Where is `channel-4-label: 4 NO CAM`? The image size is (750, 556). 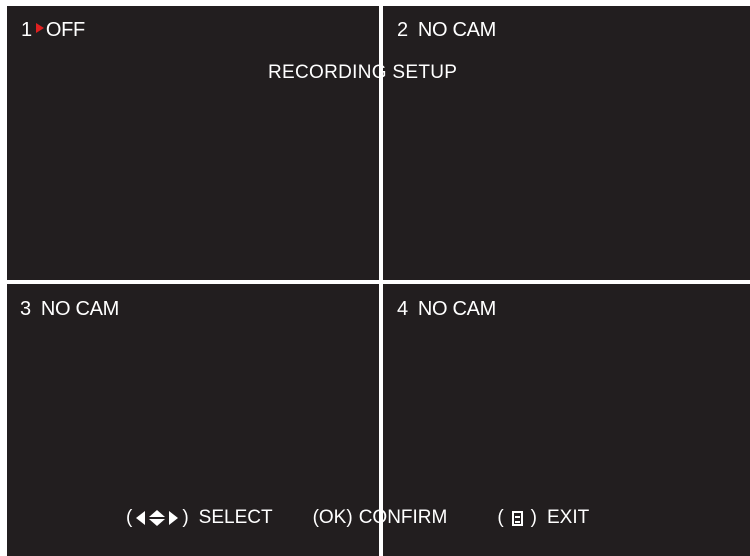
channel-4-label: 4 NO CAM is located at coordinates (446, 309).